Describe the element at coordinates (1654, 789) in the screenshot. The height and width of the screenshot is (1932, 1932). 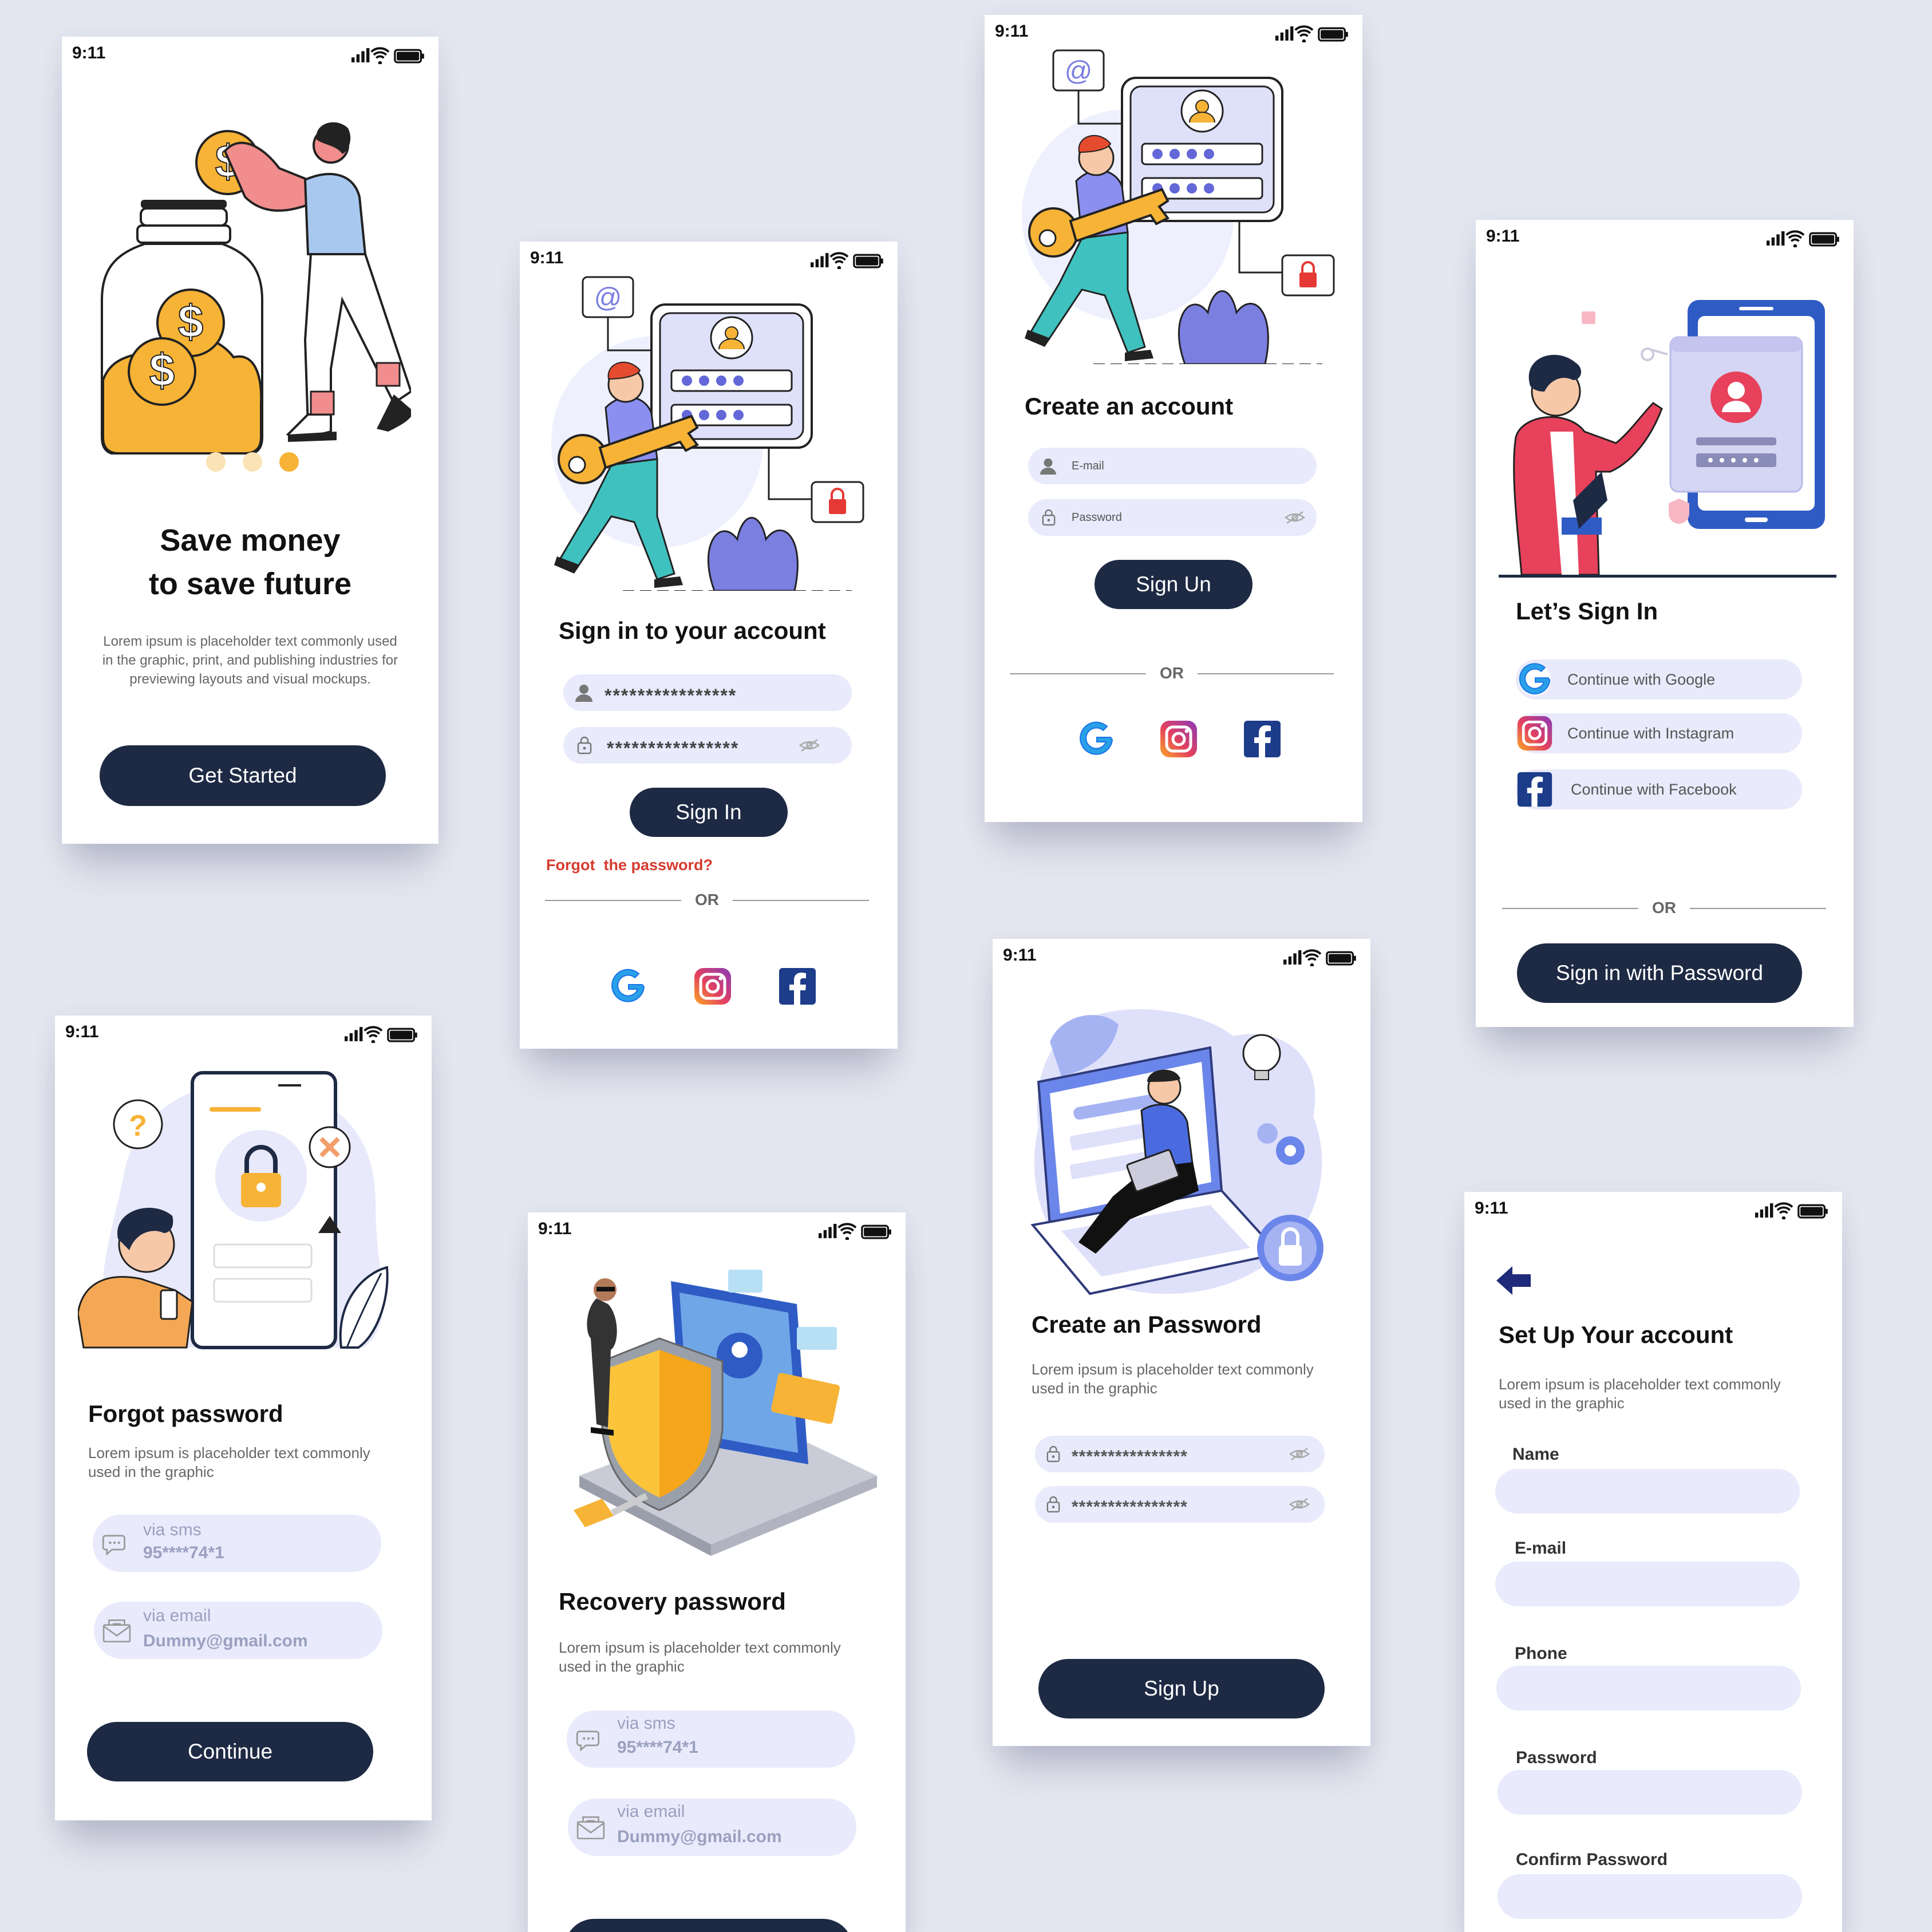
I see `continue-facebook-label: Continue with Facebook` at that location.